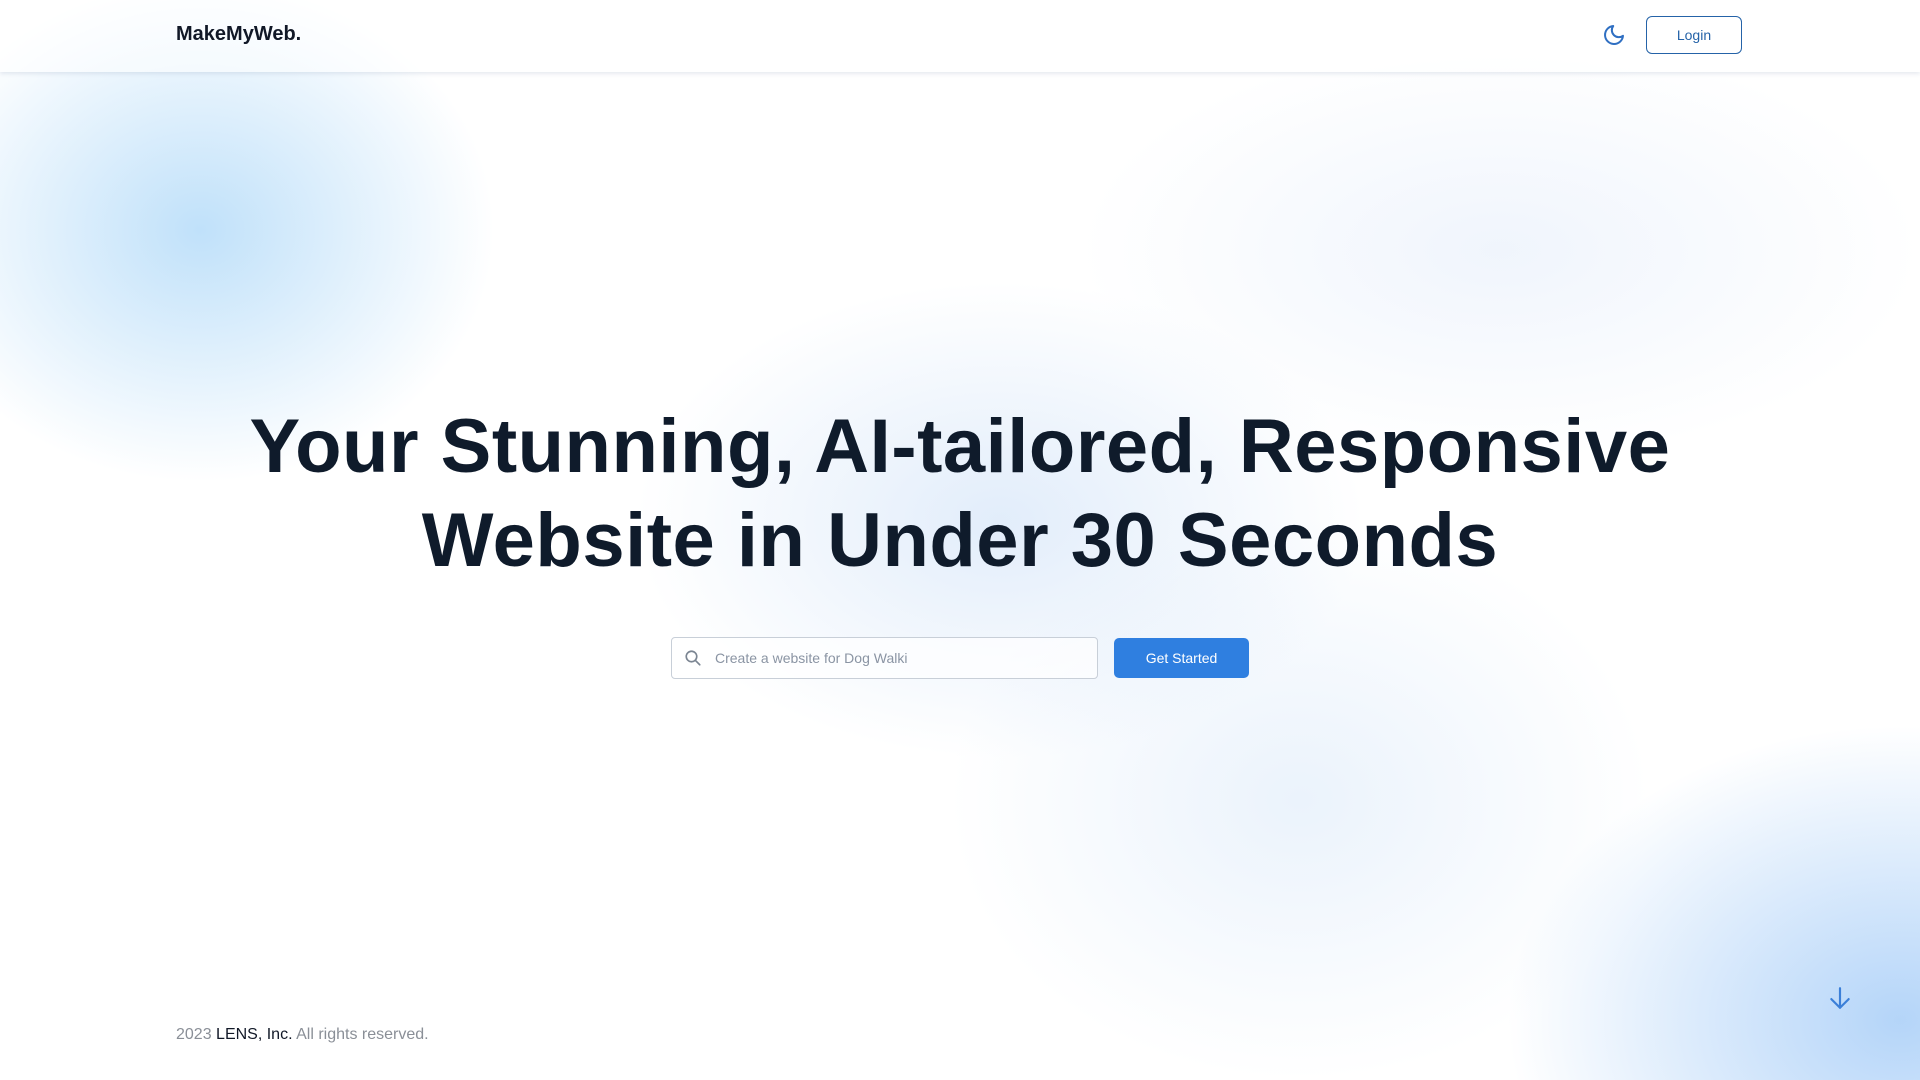 This screenshot has height=1080, width=1920. Describe the element at coordinates (960, 446) in the screenshot. I see `hero-title-line-1: Your Stunning, AI-tailored, Responsive` at that location.